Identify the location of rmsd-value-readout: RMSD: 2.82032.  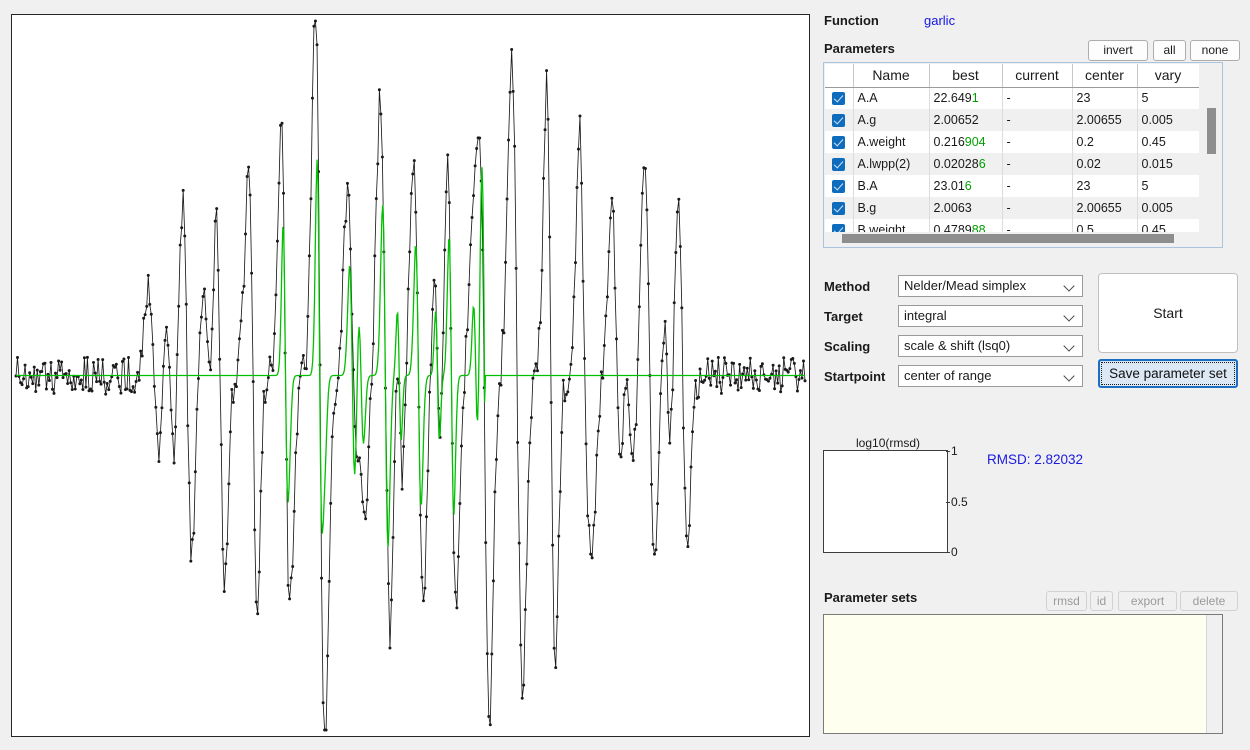
(1035, 459).